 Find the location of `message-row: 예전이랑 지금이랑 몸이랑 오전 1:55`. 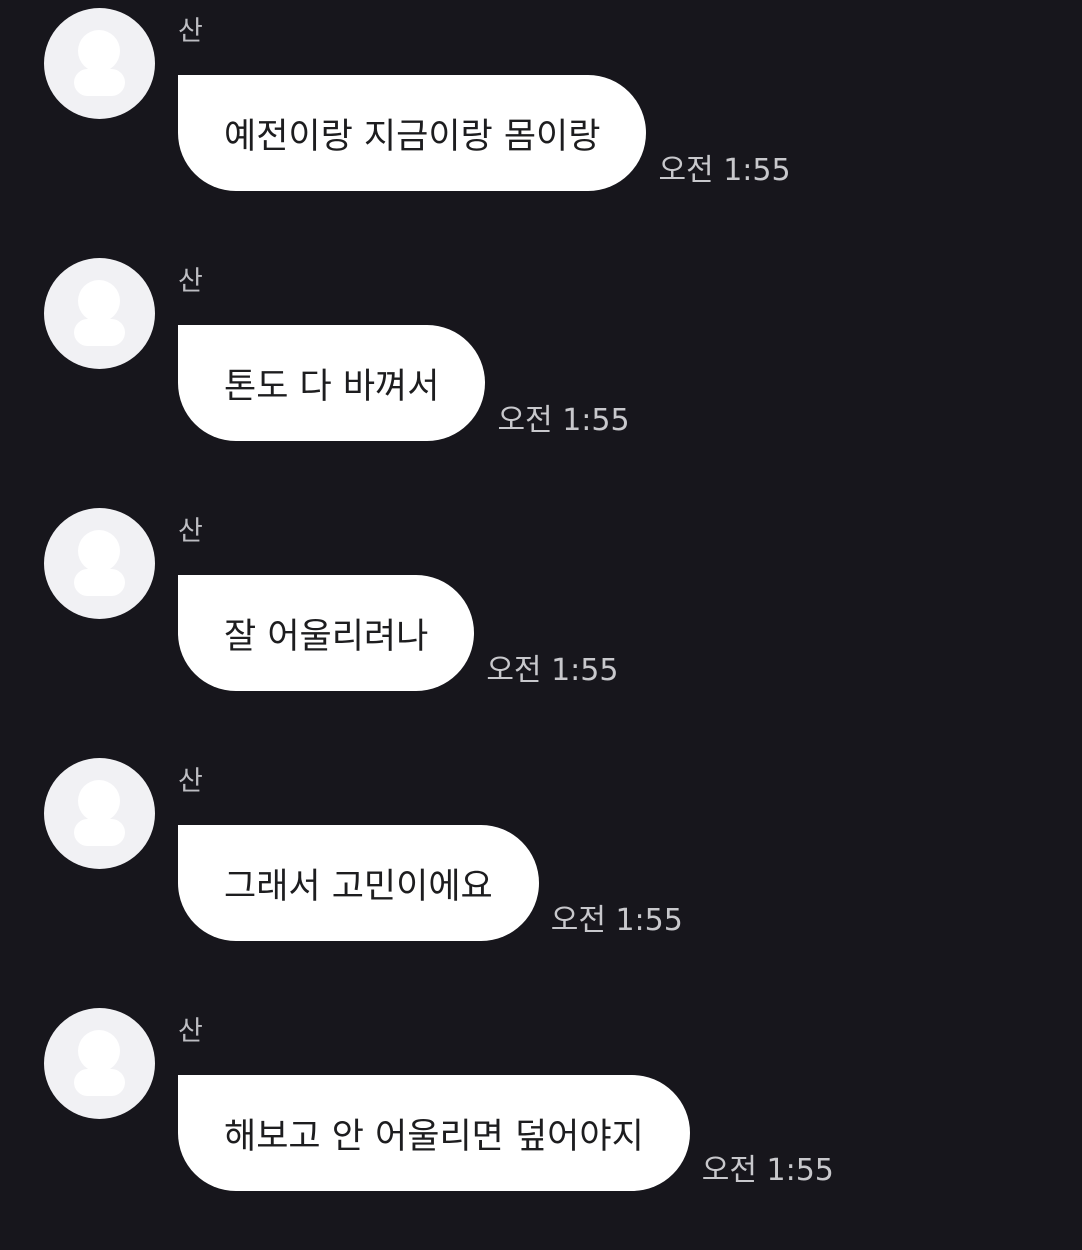

message-row: 예전이랑 지금이랑 몸이랑 오전 1:55 is located at coordinates (484, 133).